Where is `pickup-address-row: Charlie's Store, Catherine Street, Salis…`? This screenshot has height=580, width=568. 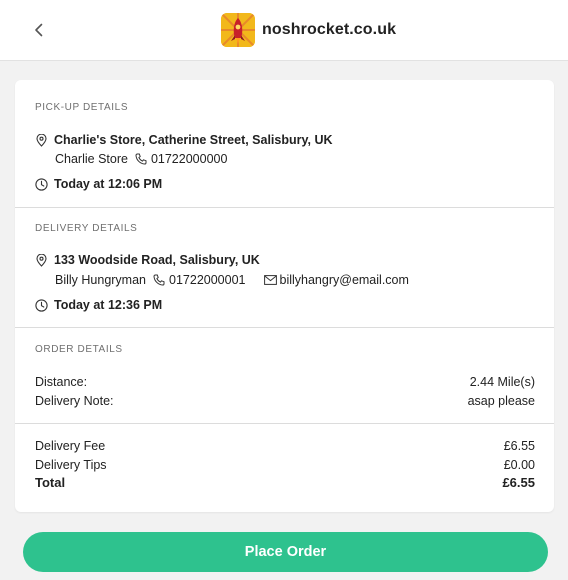
pickup-address-row: Charlie's Store, Catherine Street, Salis… is located at coordinates (184, 140).